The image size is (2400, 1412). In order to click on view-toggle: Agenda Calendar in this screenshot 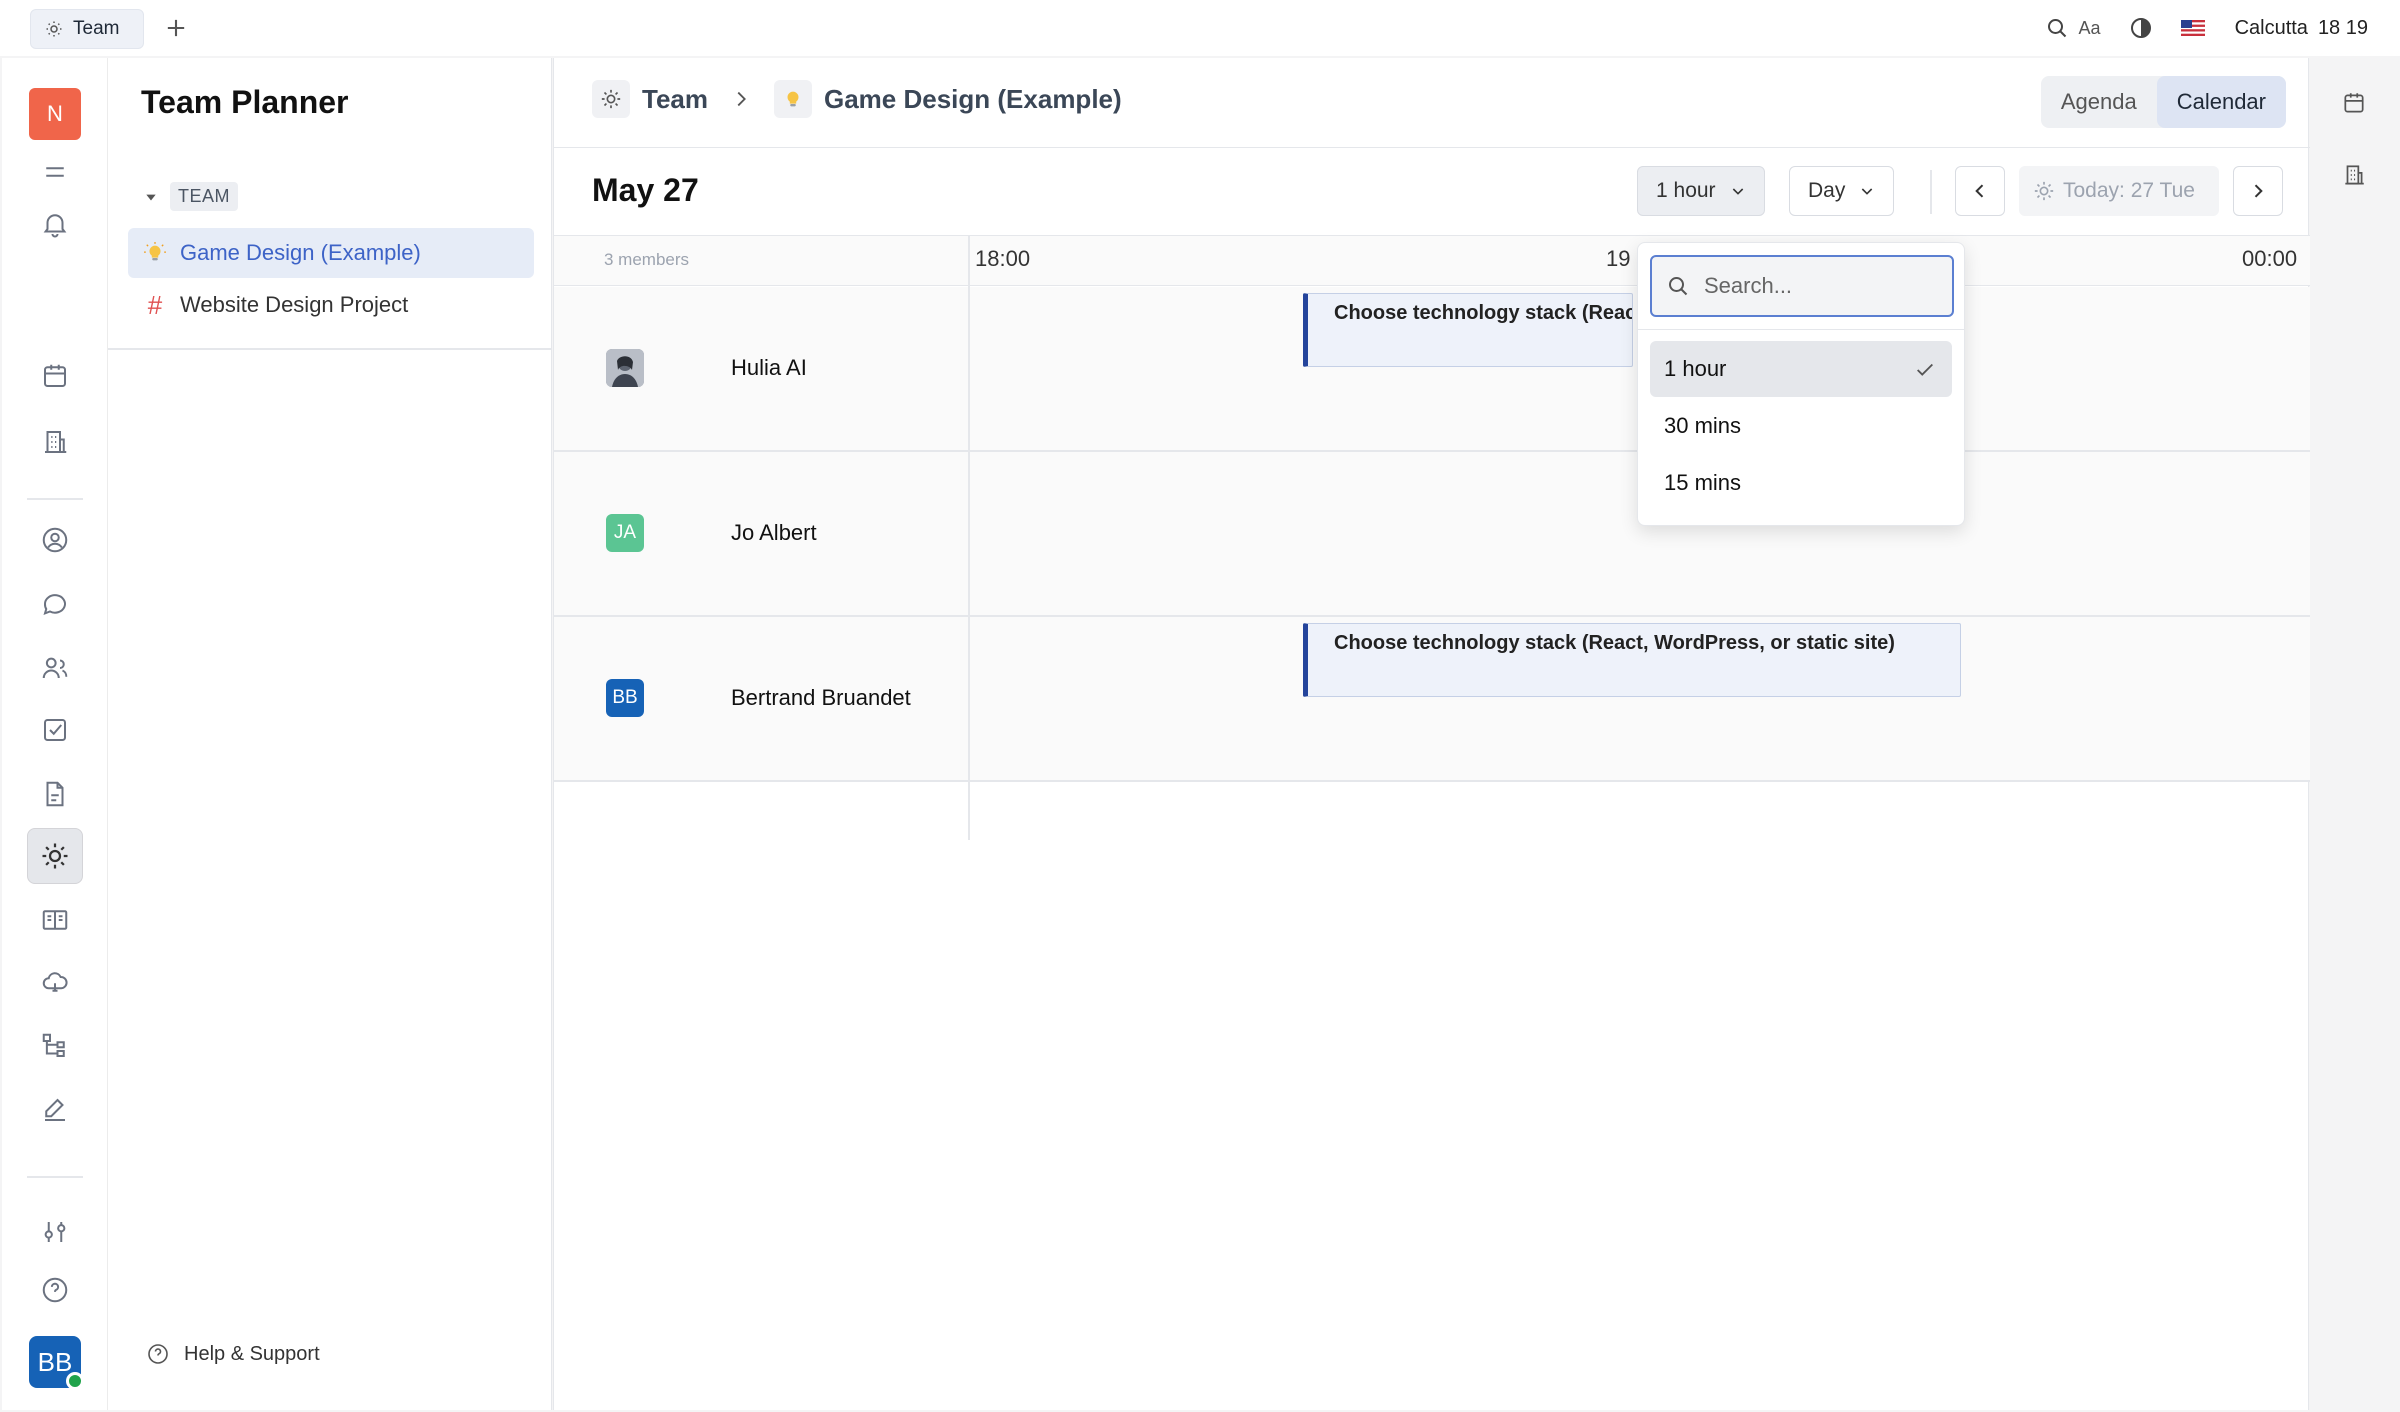, I will do `click(2163, 102)`.